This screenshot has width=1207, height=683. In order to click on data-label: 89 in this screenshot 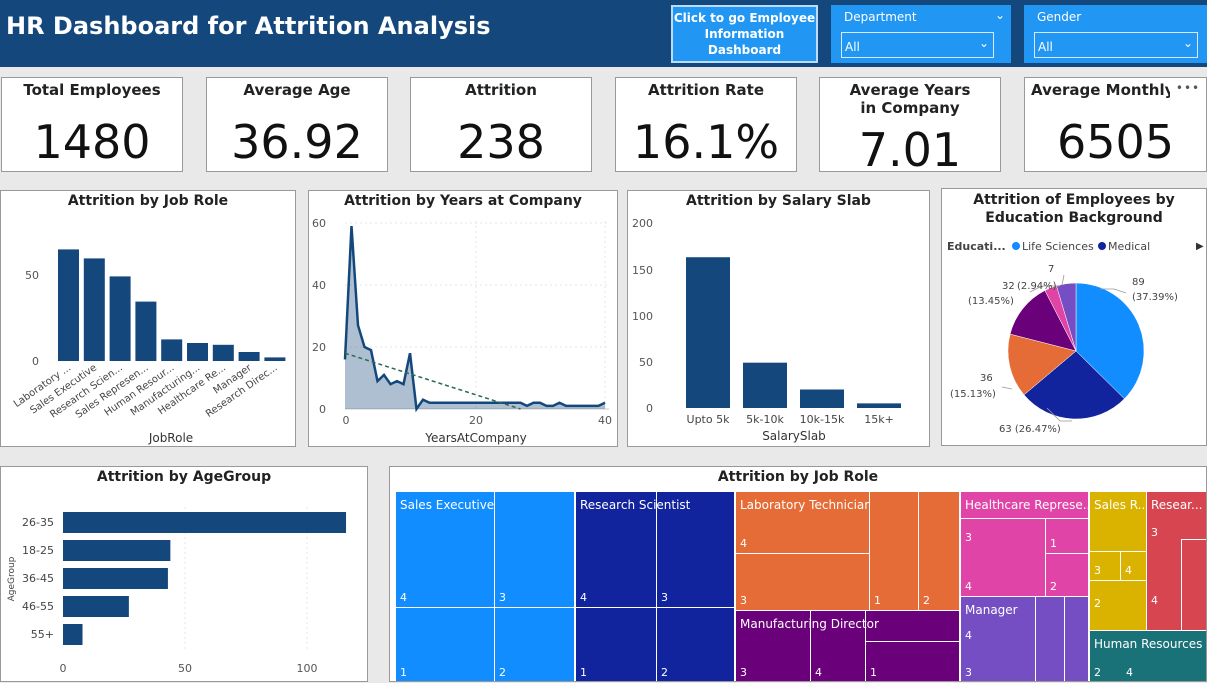, I will do `click(1138, 282)`.